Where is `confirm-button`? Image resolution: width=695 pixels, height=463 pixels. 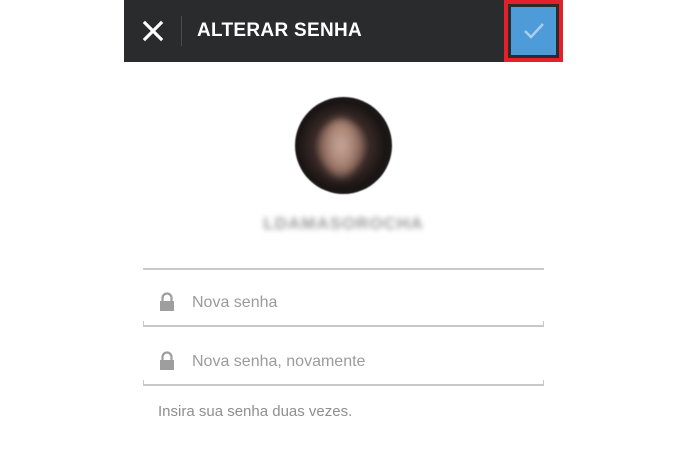
confirm-button is located at coordinates (533, 31).